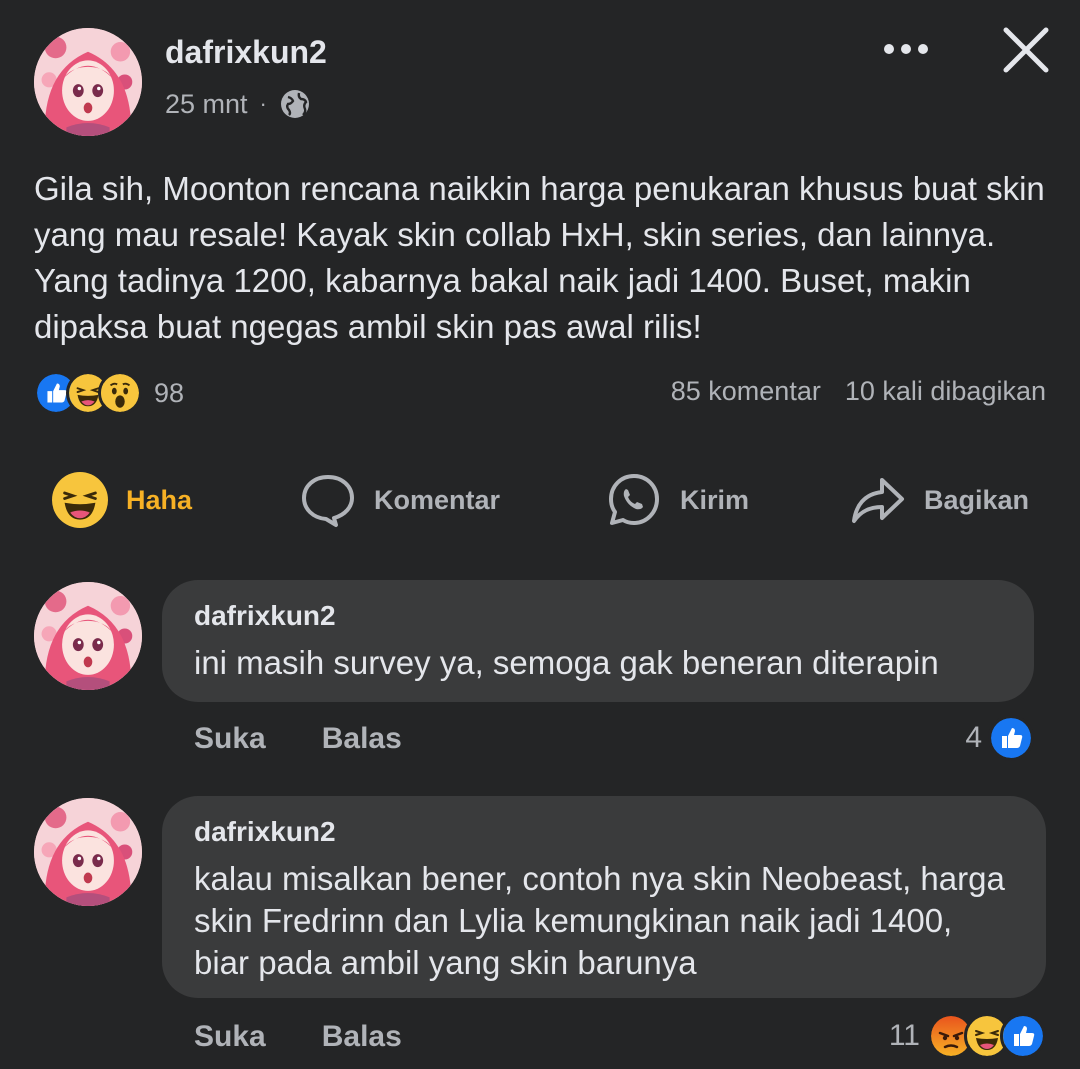 The height and width of the screenshot is (1069, 1080). I want to click on share-label: Bagikan, so click(977, 499).